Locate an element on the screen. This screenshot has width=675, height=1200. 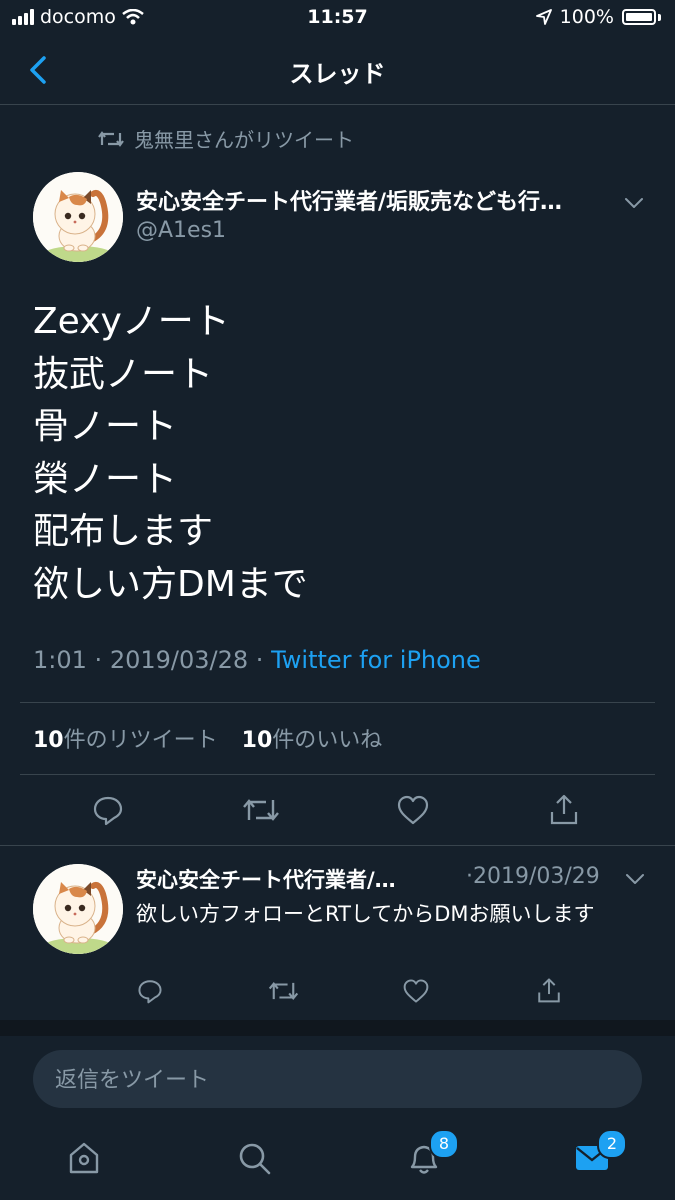
status-bar: docomo 11:57 100% is located at coordinates (337, 18).